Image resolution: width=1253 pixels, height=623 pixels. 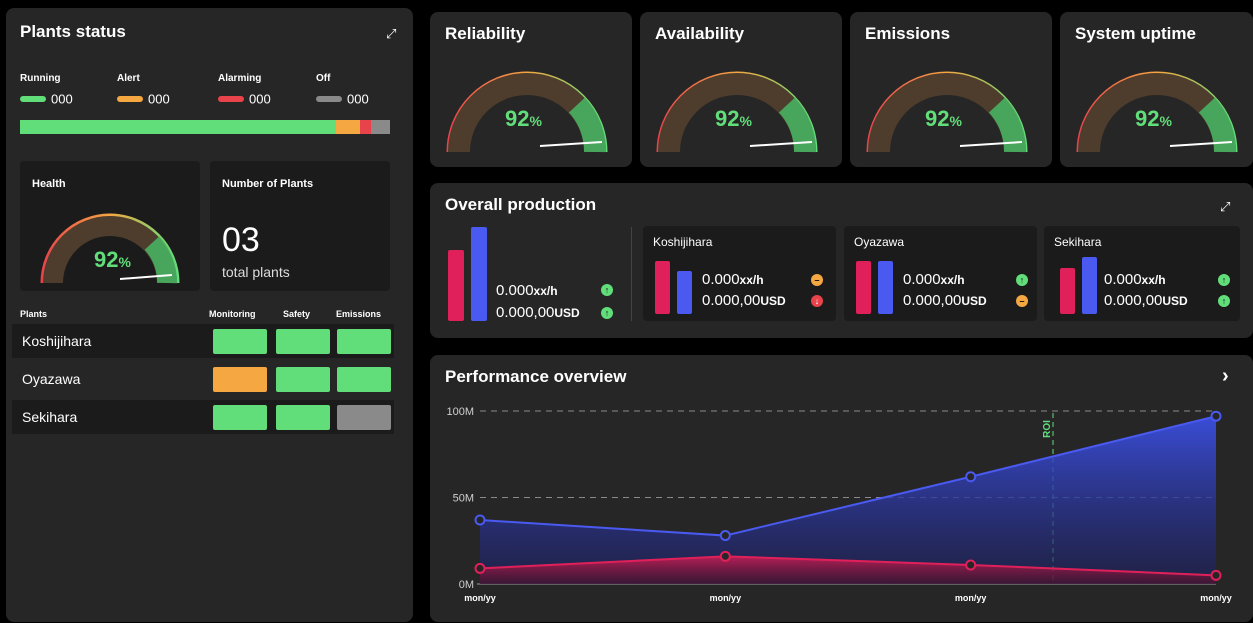 What do you see at coordinates (232, 314) in the screenshot?
I see `header-monitoring: Monitoring` at bounding box center [232, 314].